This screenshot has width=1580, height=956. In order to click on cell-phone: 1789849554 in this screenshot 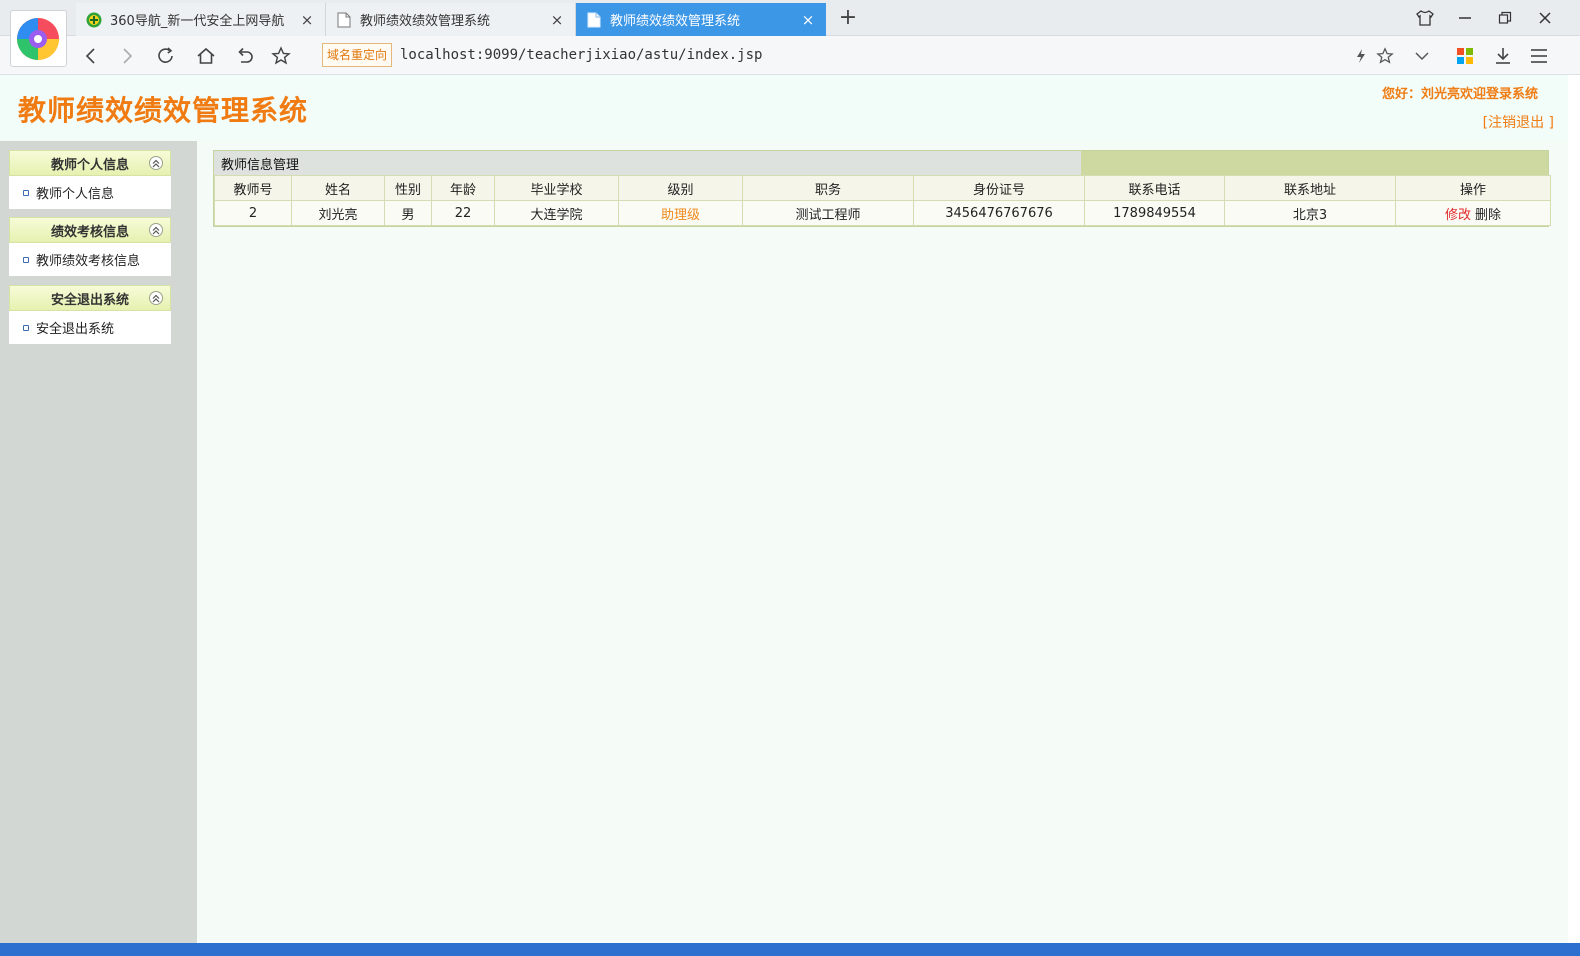, I will do `click(1154, 213)`.